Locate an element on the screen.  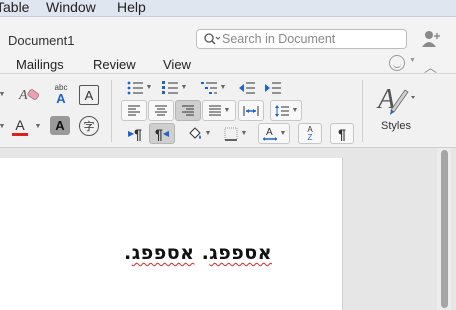
align-left-icon is located at coordinates (134, 110).